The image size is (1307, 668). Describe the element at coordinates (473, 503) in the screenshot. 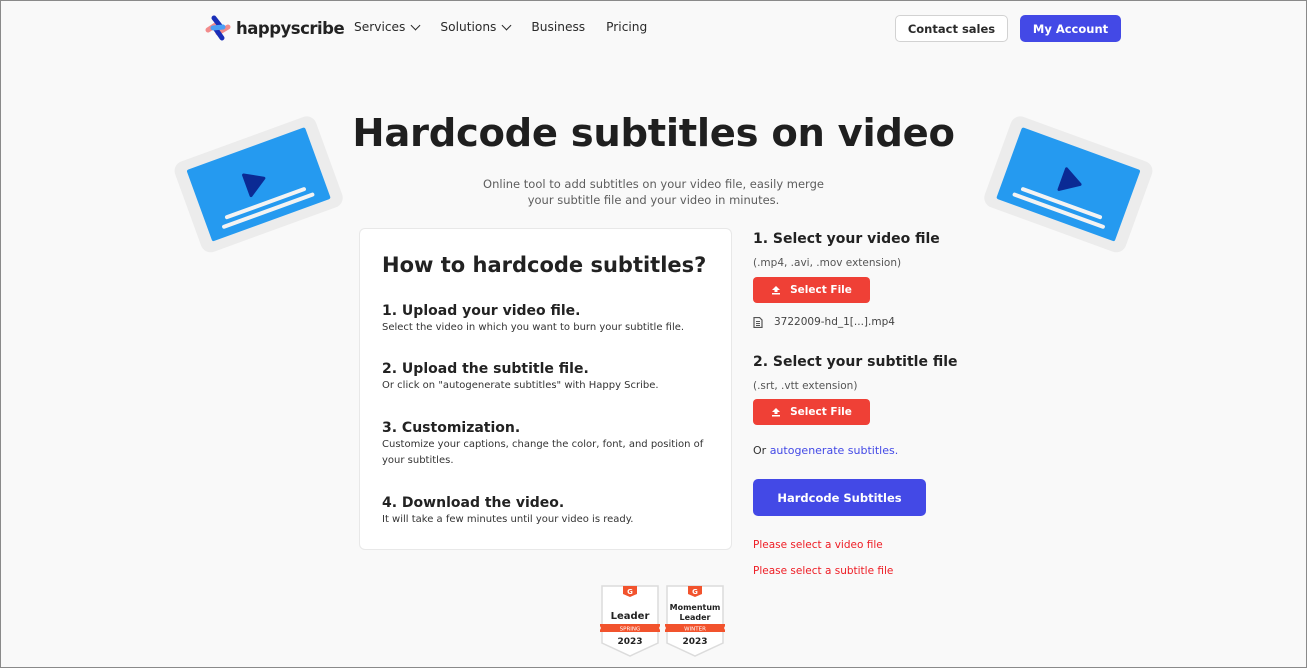

I see `step-title: 4. Download the video.` at that location.